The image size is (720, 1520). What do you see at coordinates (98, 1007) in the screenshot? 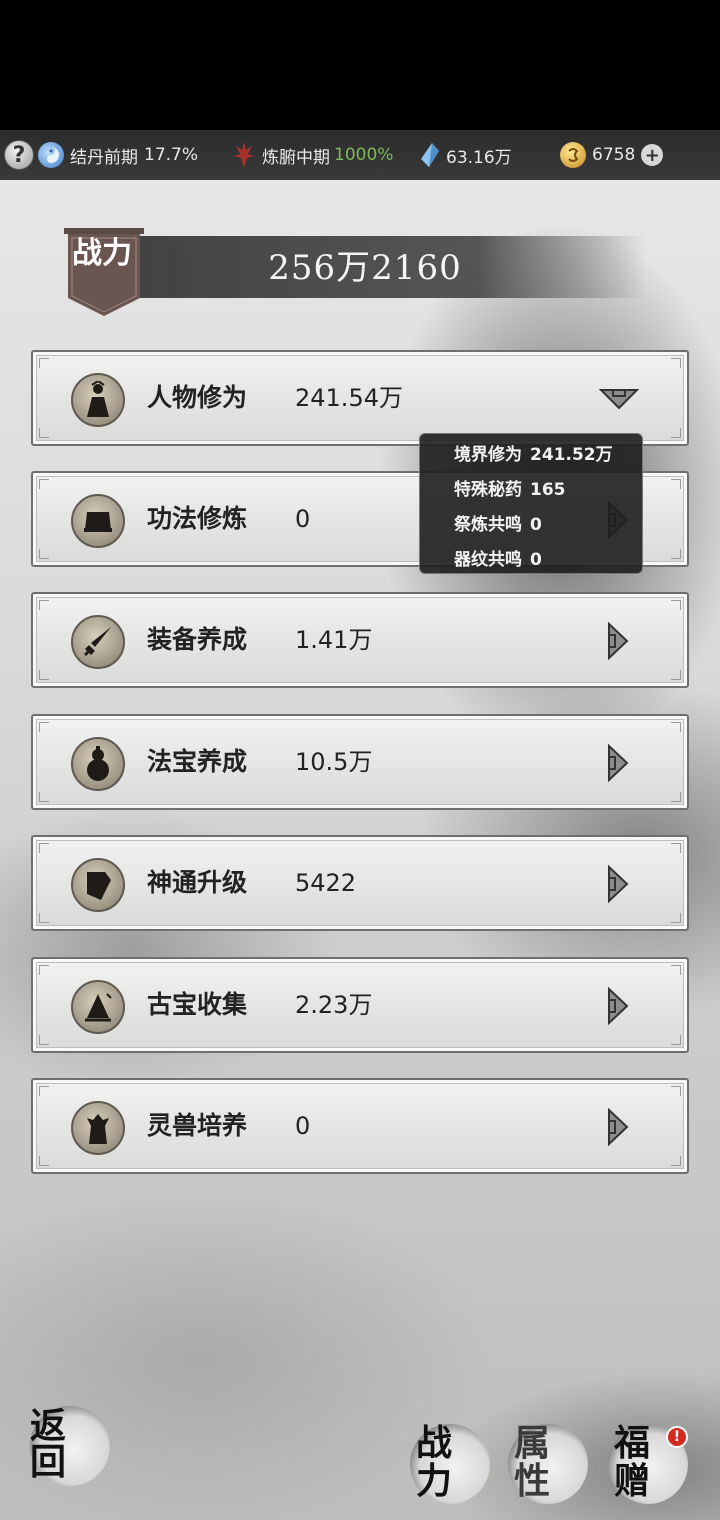
I see `bell-icon` at bounding box center [98, 1007].